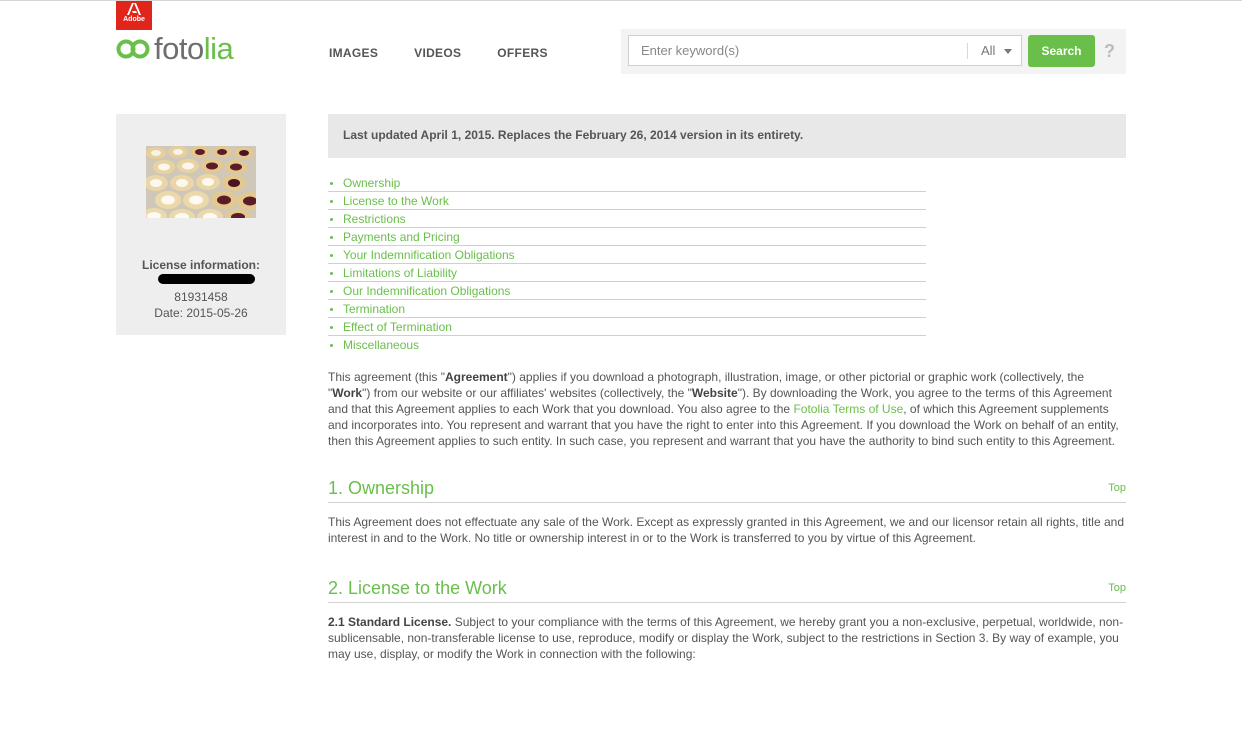 The width and height of the screenshot is (1242, 755). I want to click on search-bar: All Search ?, so click(873, 51).